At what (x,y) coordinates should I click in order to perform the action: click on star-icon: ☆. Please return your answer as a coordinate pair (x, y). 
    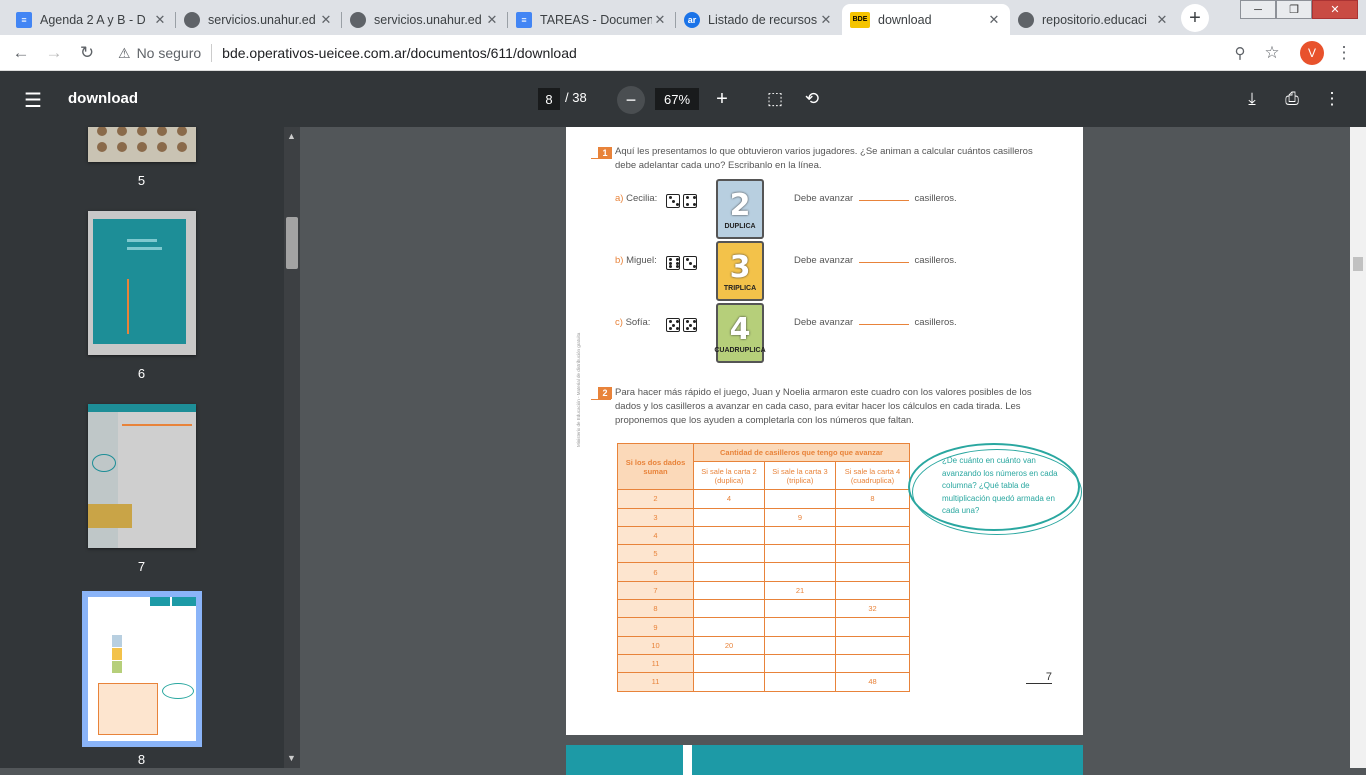
    Looking at the image, I should click on (1272, 53).